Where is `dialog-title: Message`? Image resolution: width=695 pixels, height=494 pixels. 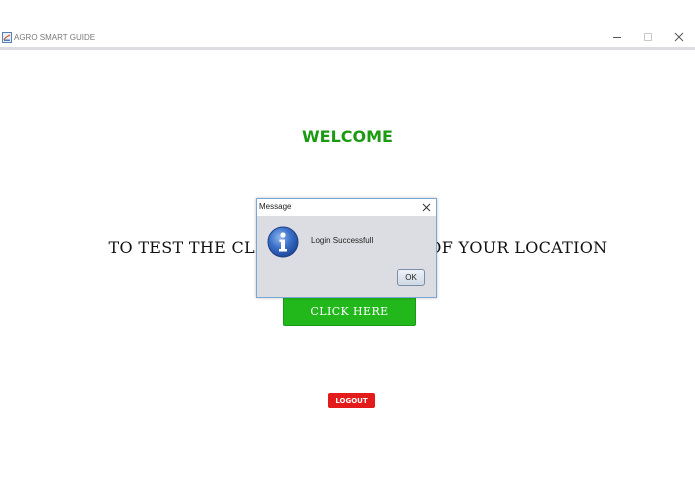
dialog-title: Message is located at coordinates (275, 206).